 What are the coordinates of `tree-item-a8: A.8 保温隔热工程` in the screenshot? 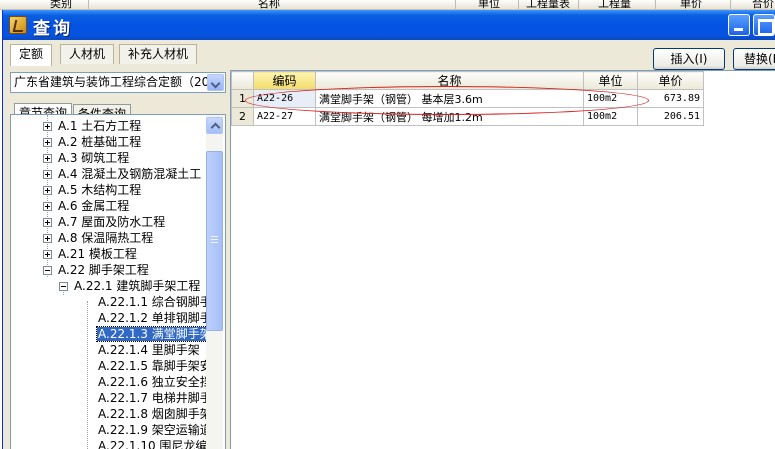 It's located at (98, 238).